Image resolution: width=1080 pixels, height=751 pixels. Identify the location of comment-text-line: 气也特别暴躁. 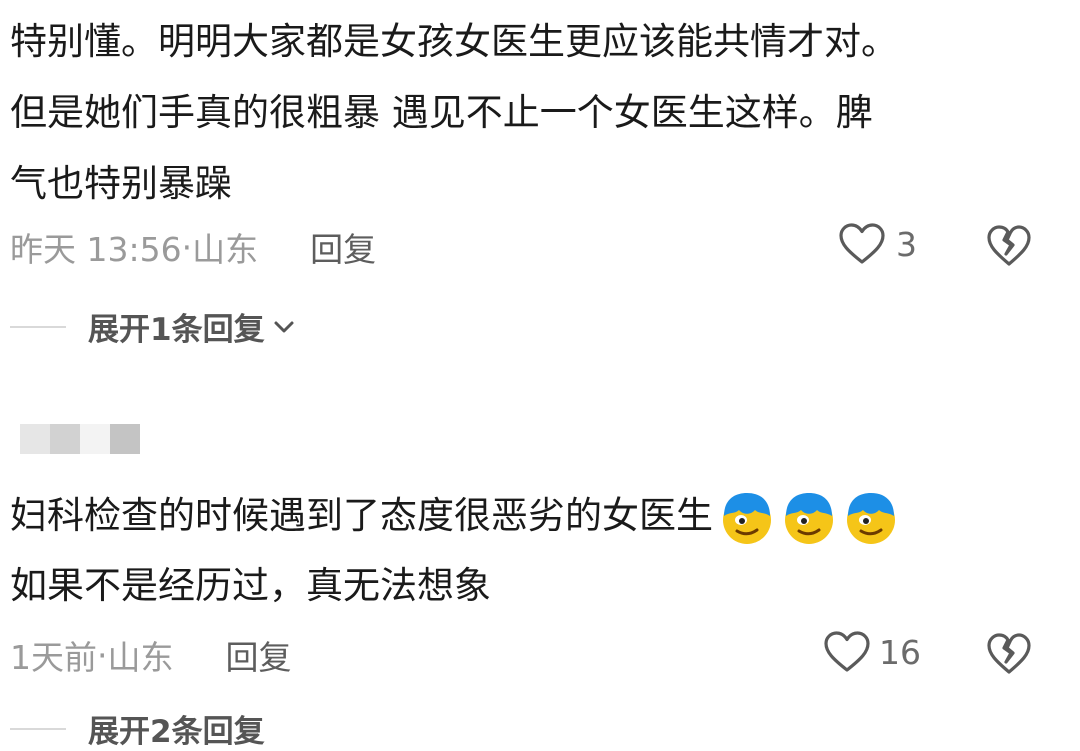
(121, 183).